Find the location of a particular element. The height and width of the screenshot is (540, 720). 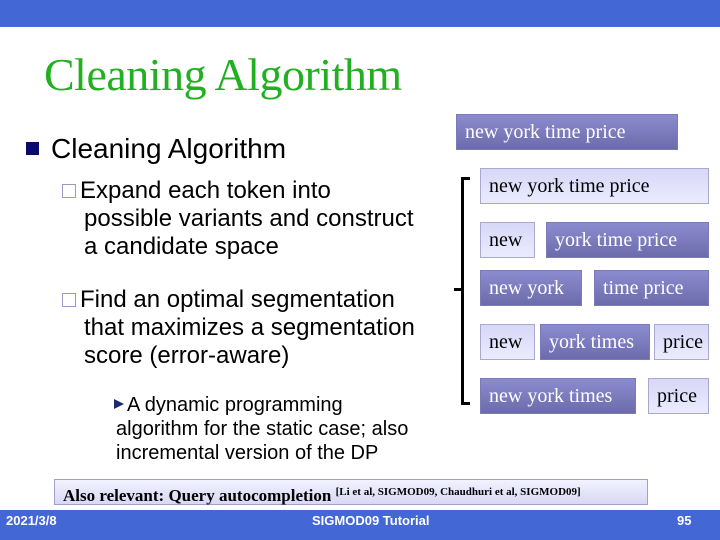

sub-sub-bullet-line: incremental version of the DP is located at coordinates (247, 453).